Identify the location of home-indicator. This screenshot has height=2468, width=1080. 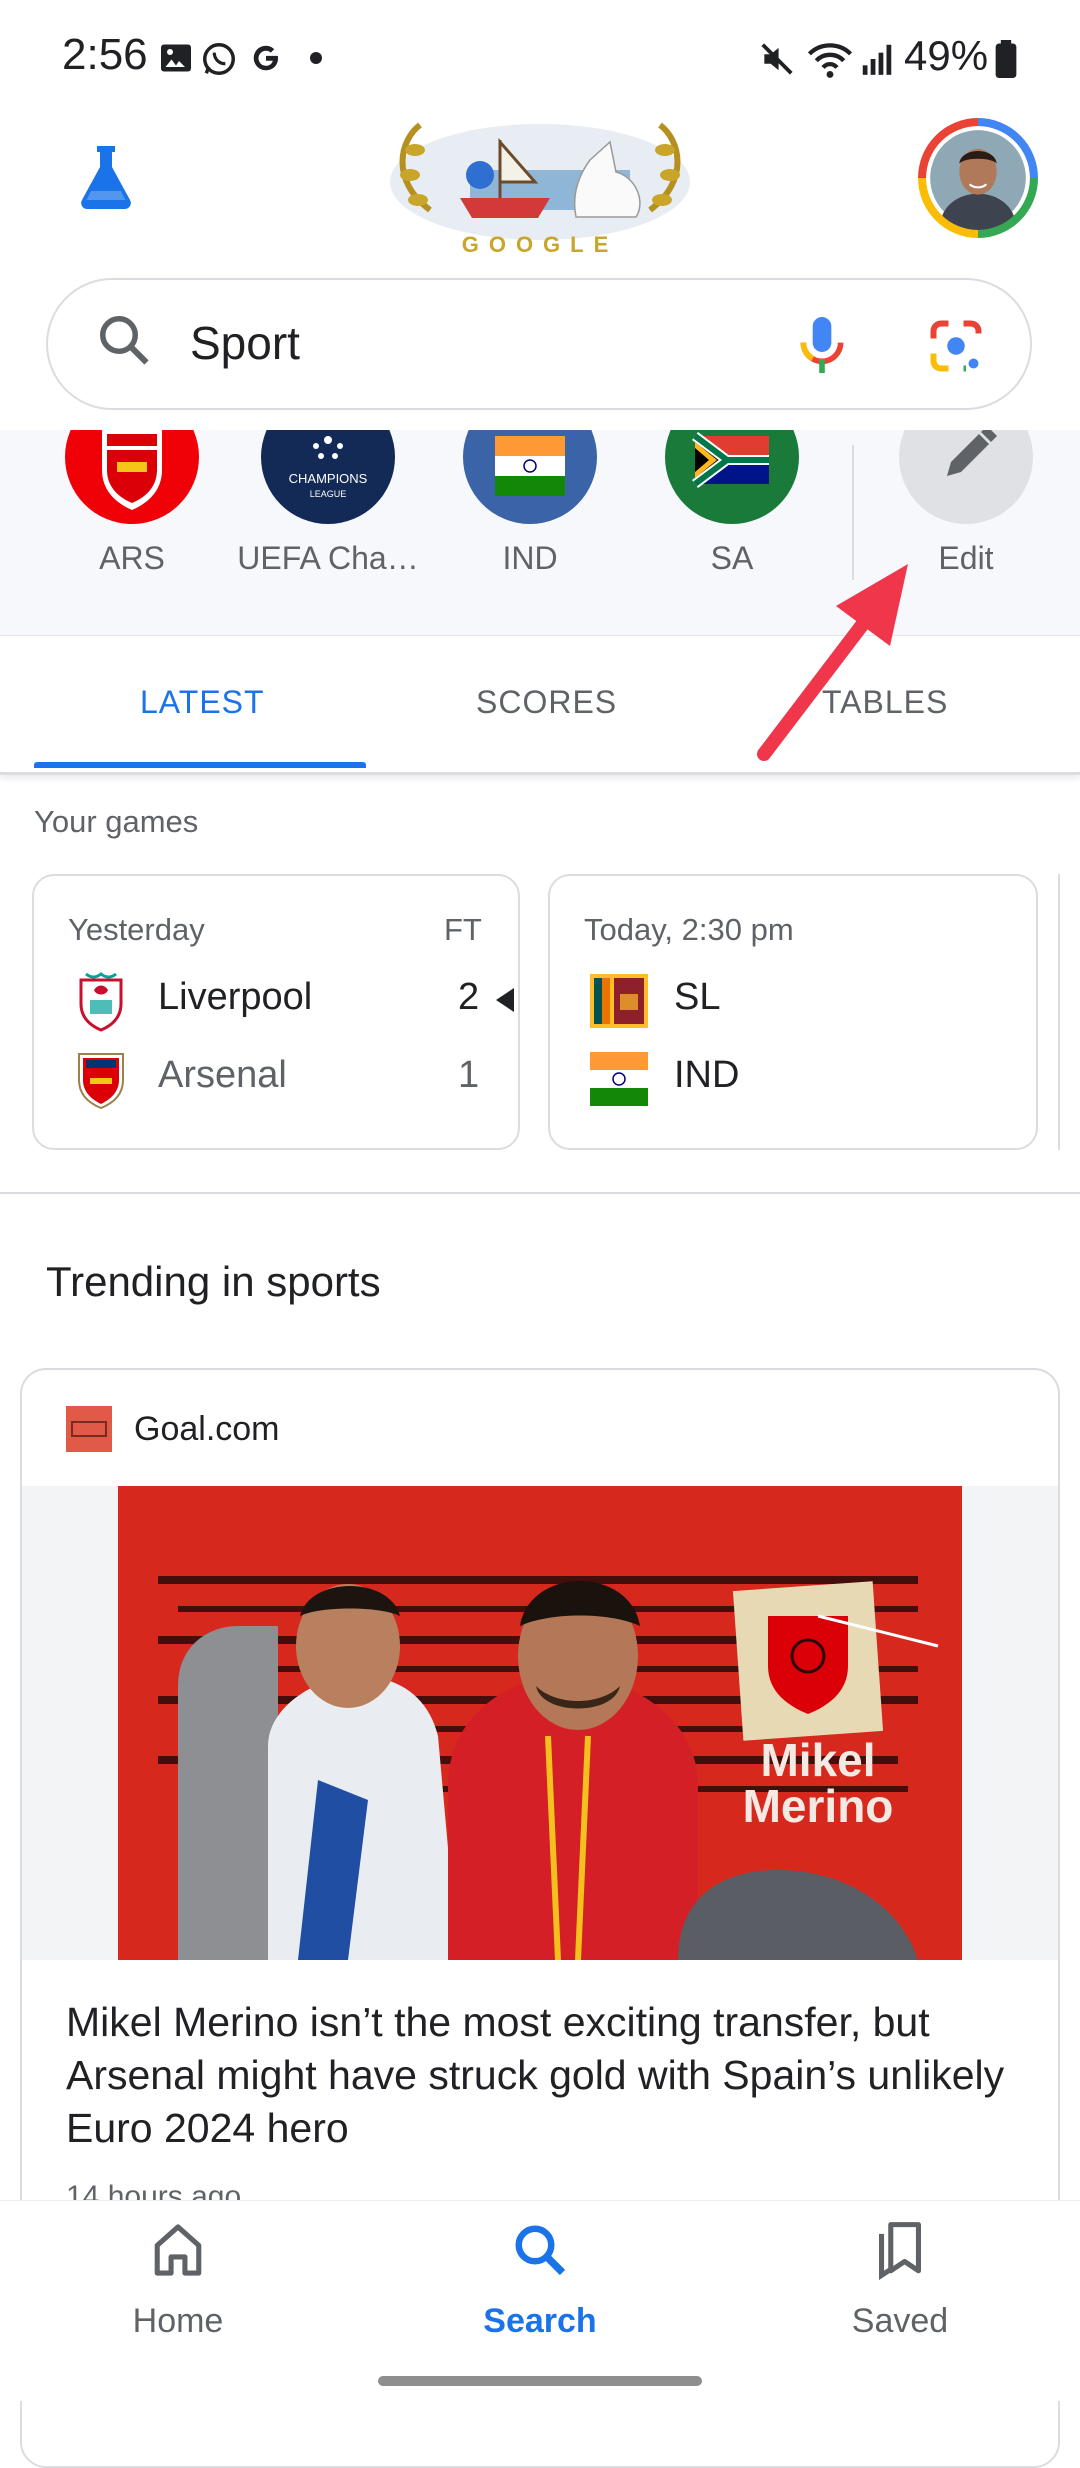
(540, 2381).